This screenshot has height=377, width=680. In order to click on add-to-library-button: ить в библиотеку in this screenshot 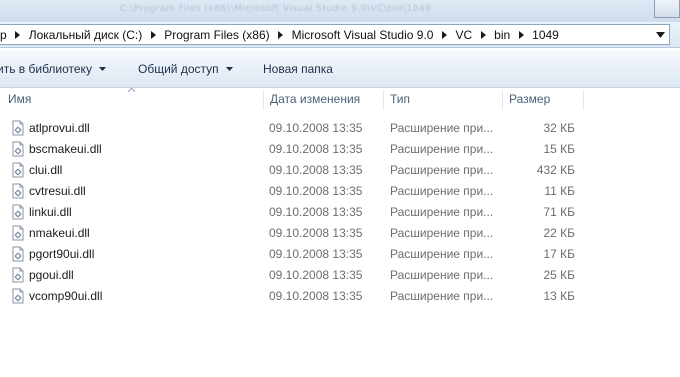, I will do `click(53, 69)`.